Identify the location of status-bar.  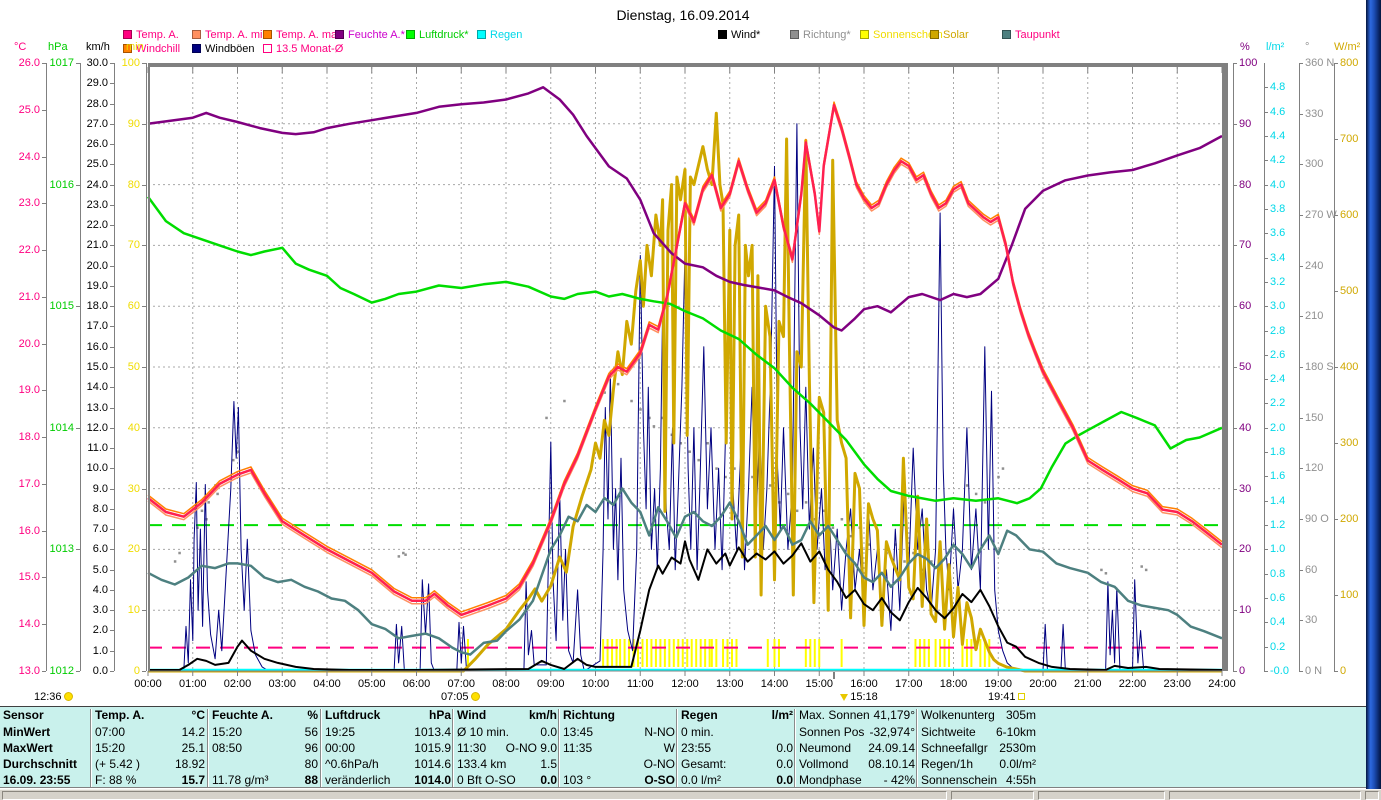
(690, 794).